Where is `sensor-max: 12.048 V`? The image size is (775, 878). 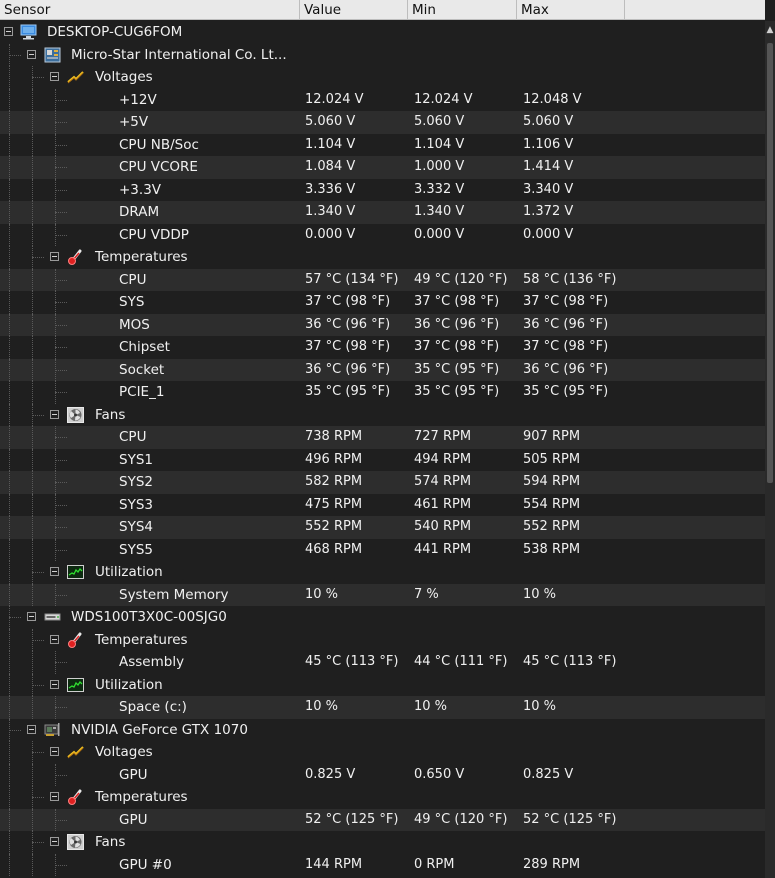 sensor-max: 12.048 V is located at coordinates (552, 99).